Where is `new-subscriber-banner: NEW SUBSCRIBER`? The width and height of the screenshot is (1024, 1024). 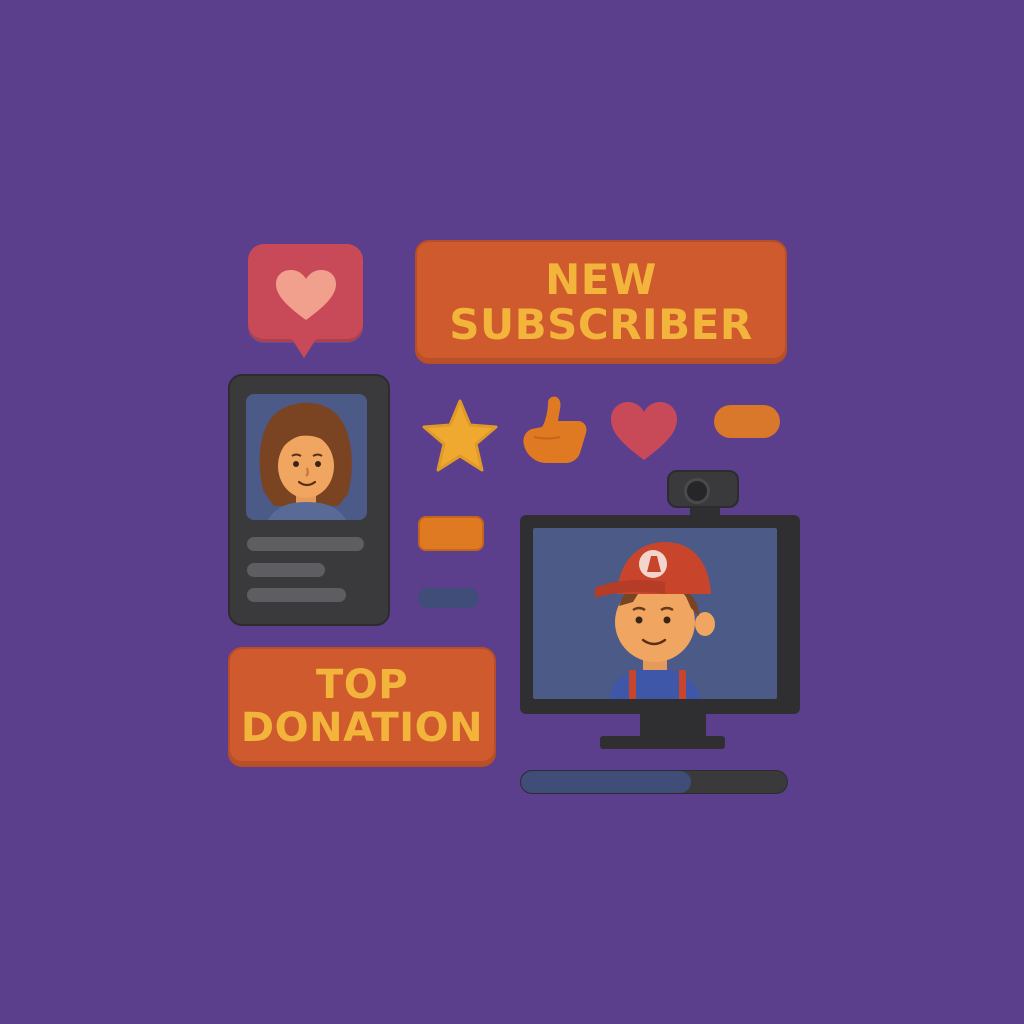 new-subscriber-banner: NEW SUBSCRIBER is located at coordinates (601, 302).